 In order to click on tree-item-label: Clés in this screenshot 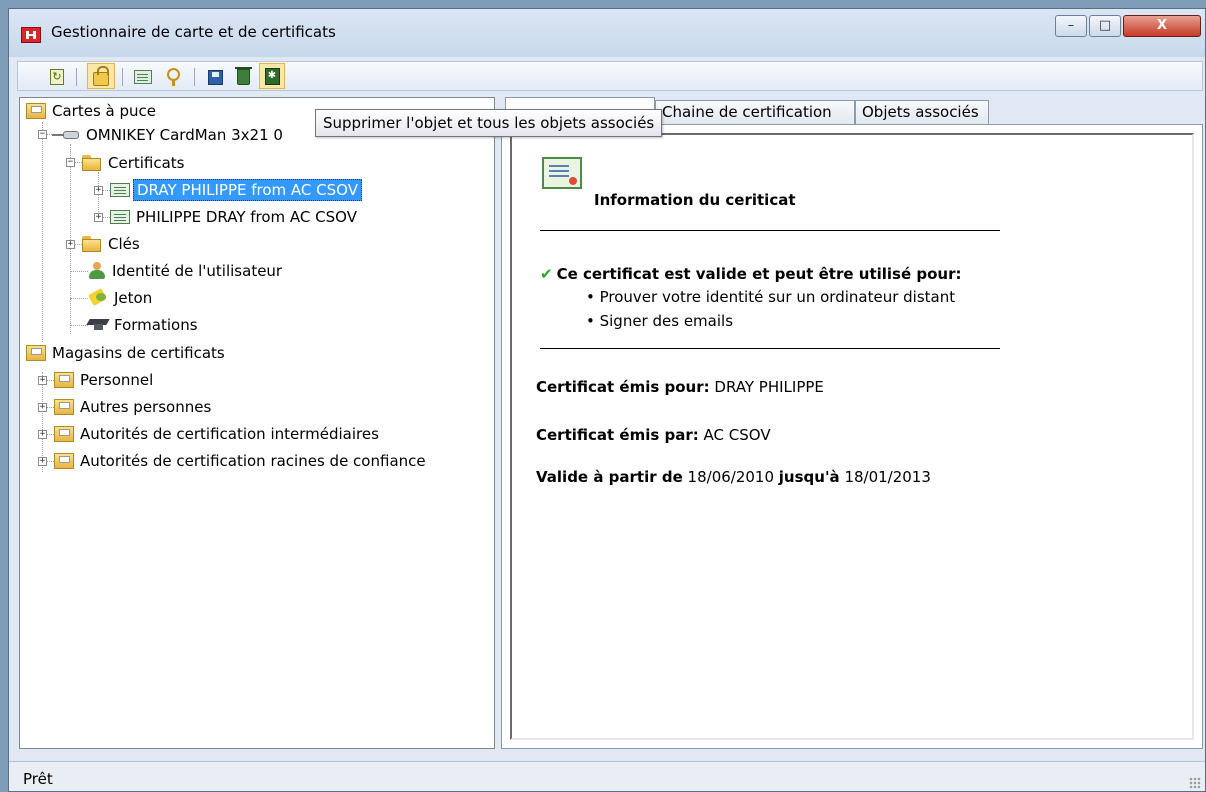, I will do `click(124, 244)`.